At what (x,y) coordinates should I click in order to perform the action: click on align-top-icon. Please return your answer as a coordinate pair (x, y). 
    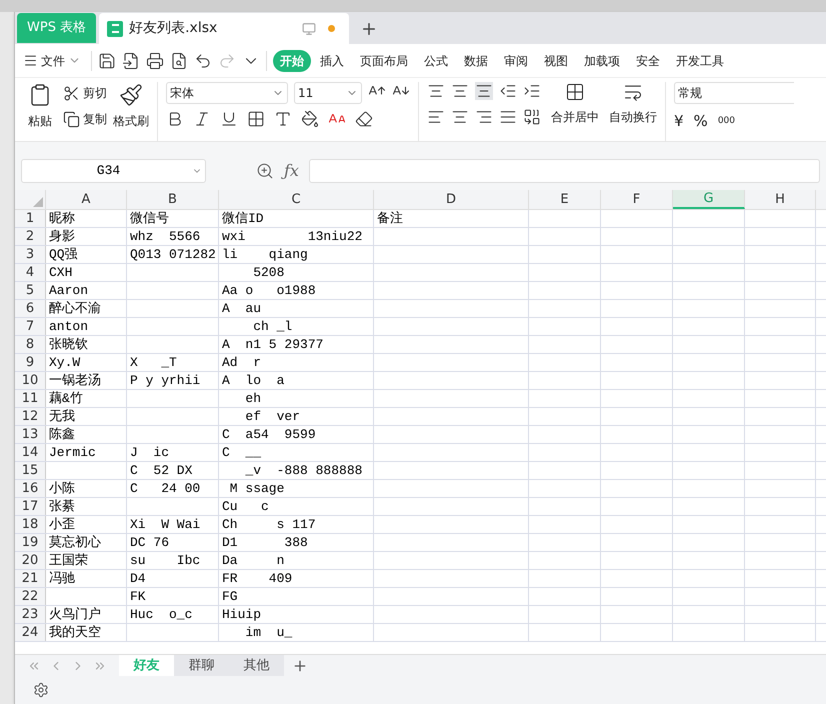
    Looking at the image, I should click on (436, 91).